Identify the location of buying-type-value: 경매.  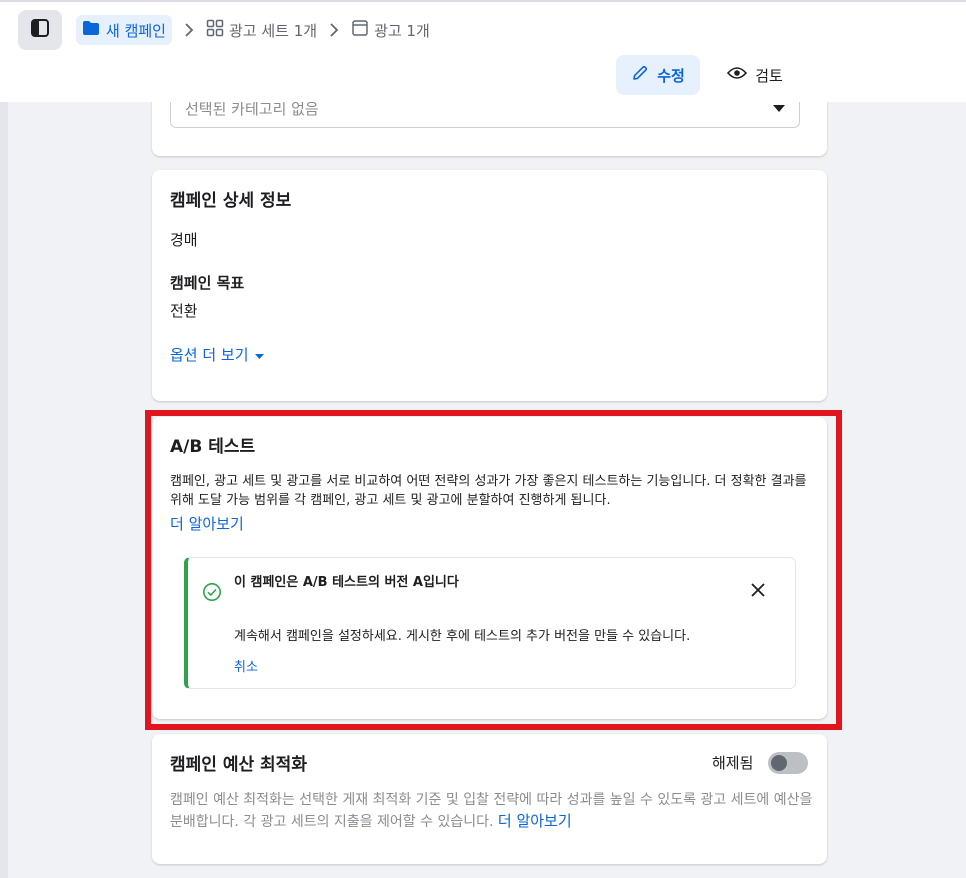
(184, 240).